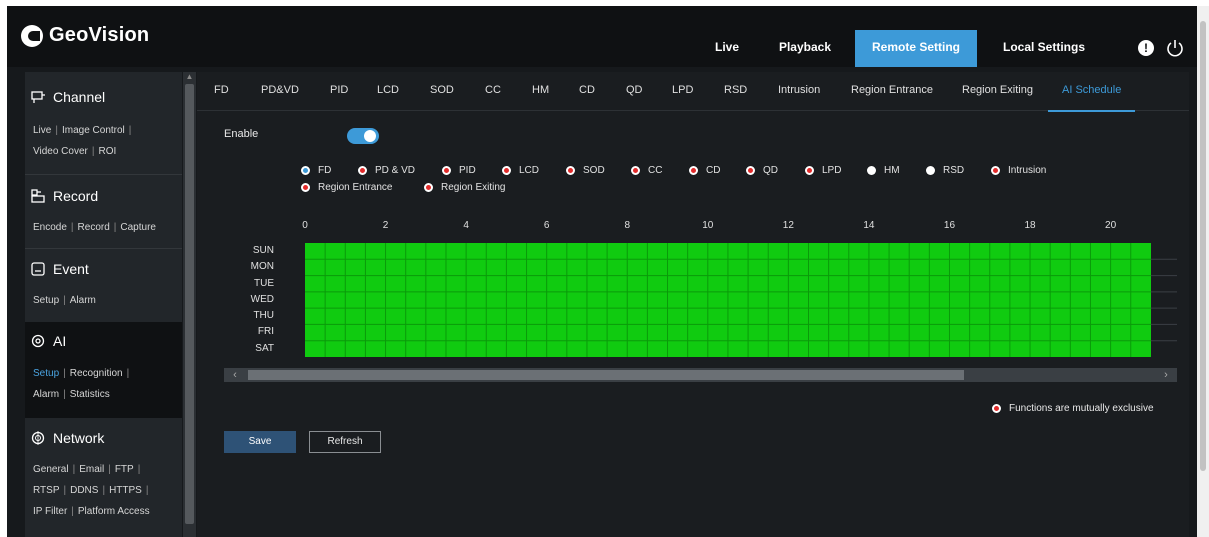  I want to click on link-rtsp: RTSP, so click(46, 490).